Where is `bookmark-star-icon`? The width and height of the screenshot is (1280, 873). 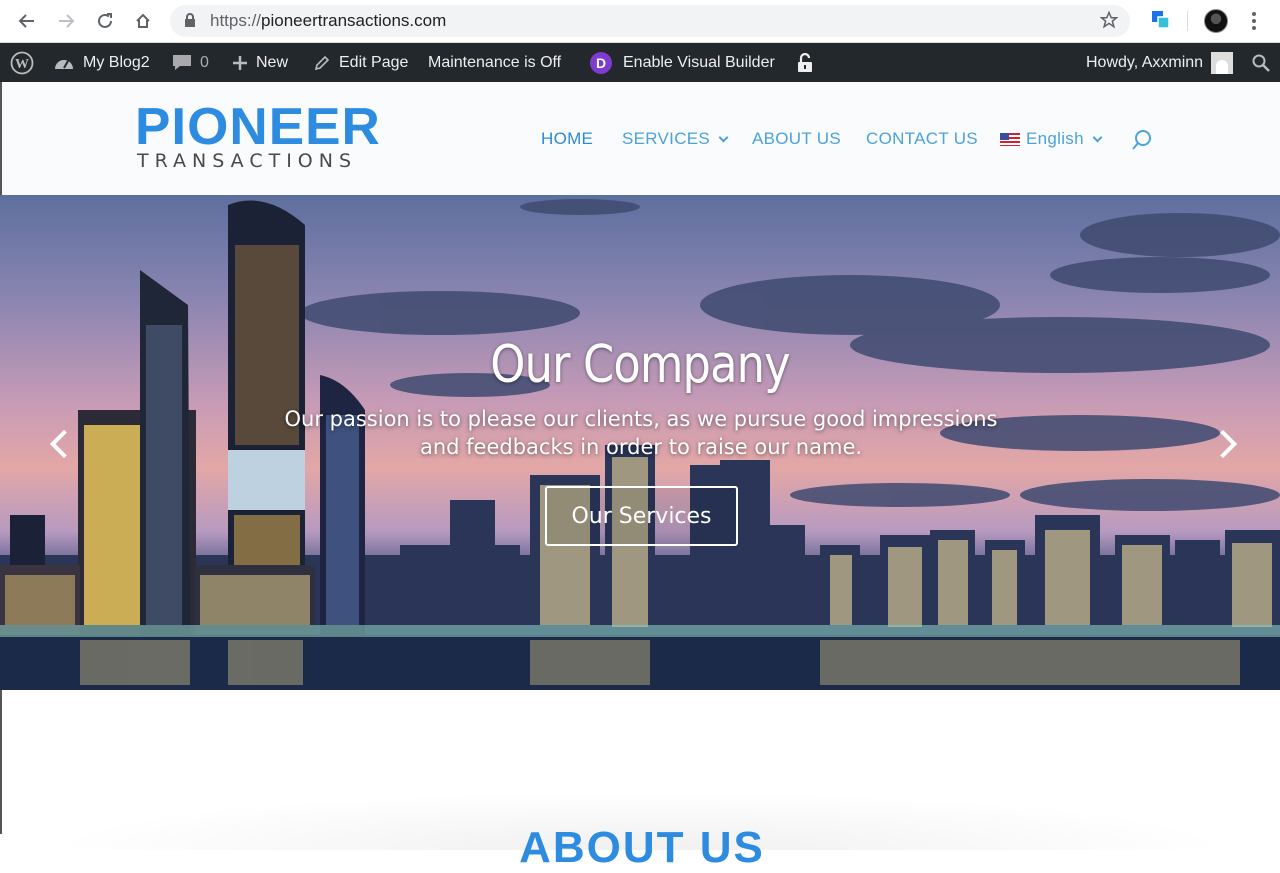
bookmark-star-icon is located at coordinates (1109, 22).